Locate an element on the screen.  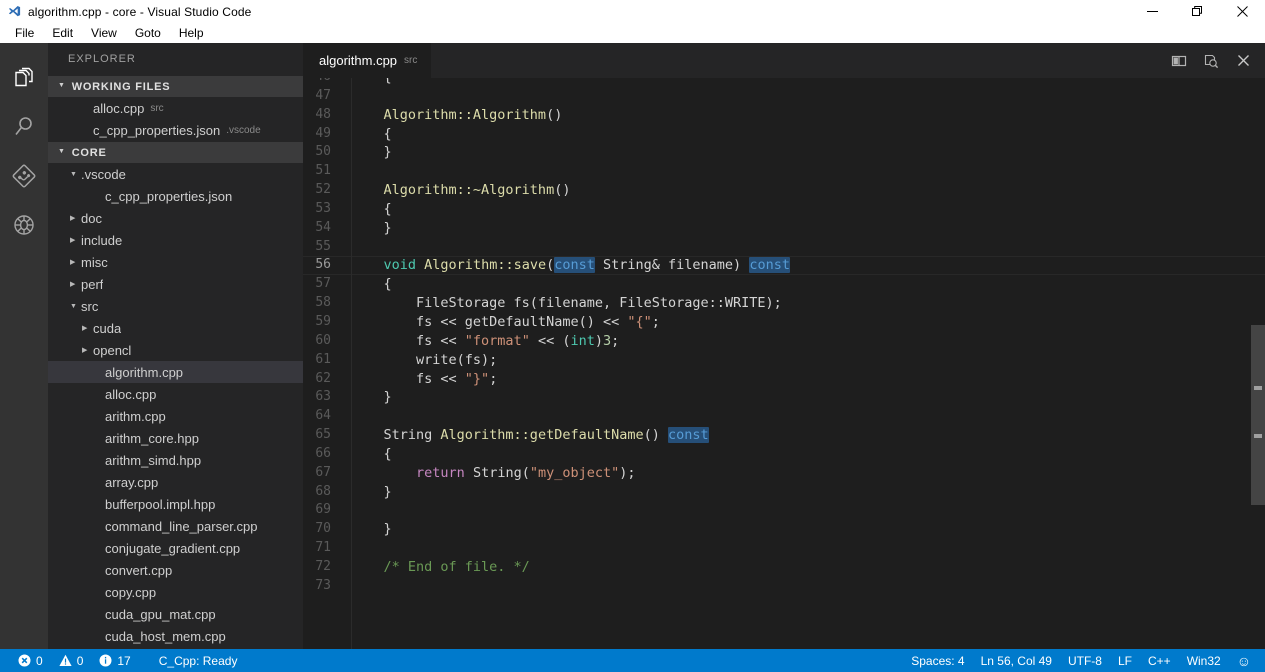
list-item: ▶ misc is located at coordinates (175, 262).